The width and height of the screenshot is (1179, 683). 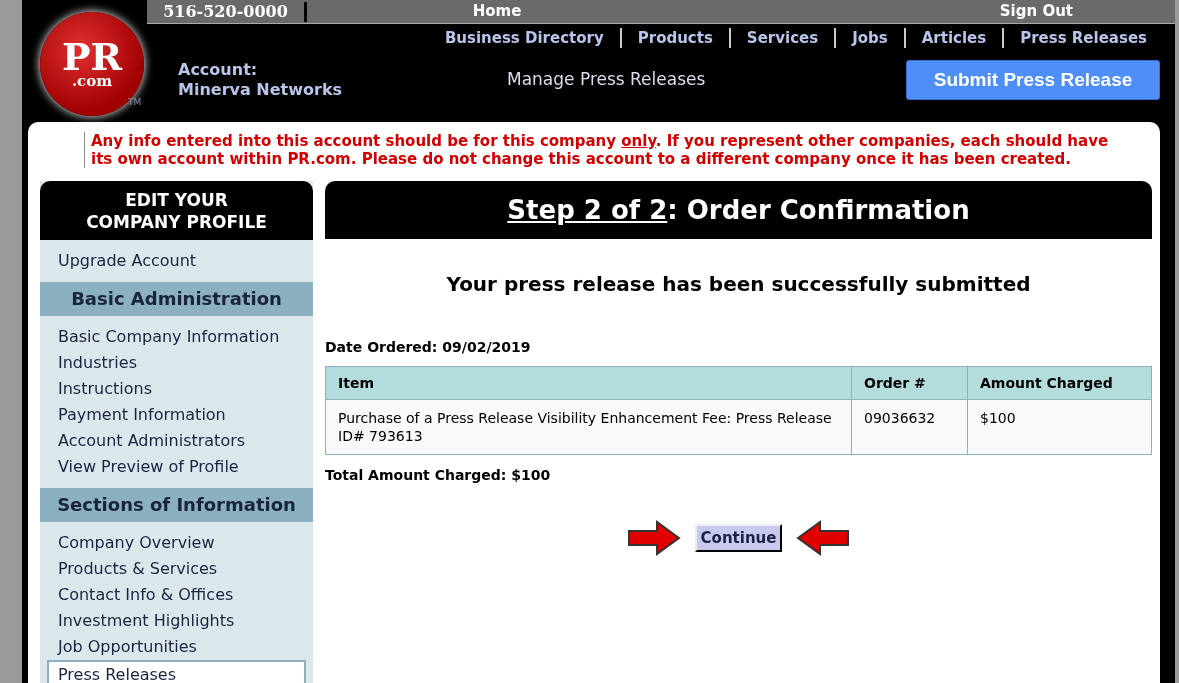 I want to click on phone-number: 516-520-0000, so click(x=227, y=11).